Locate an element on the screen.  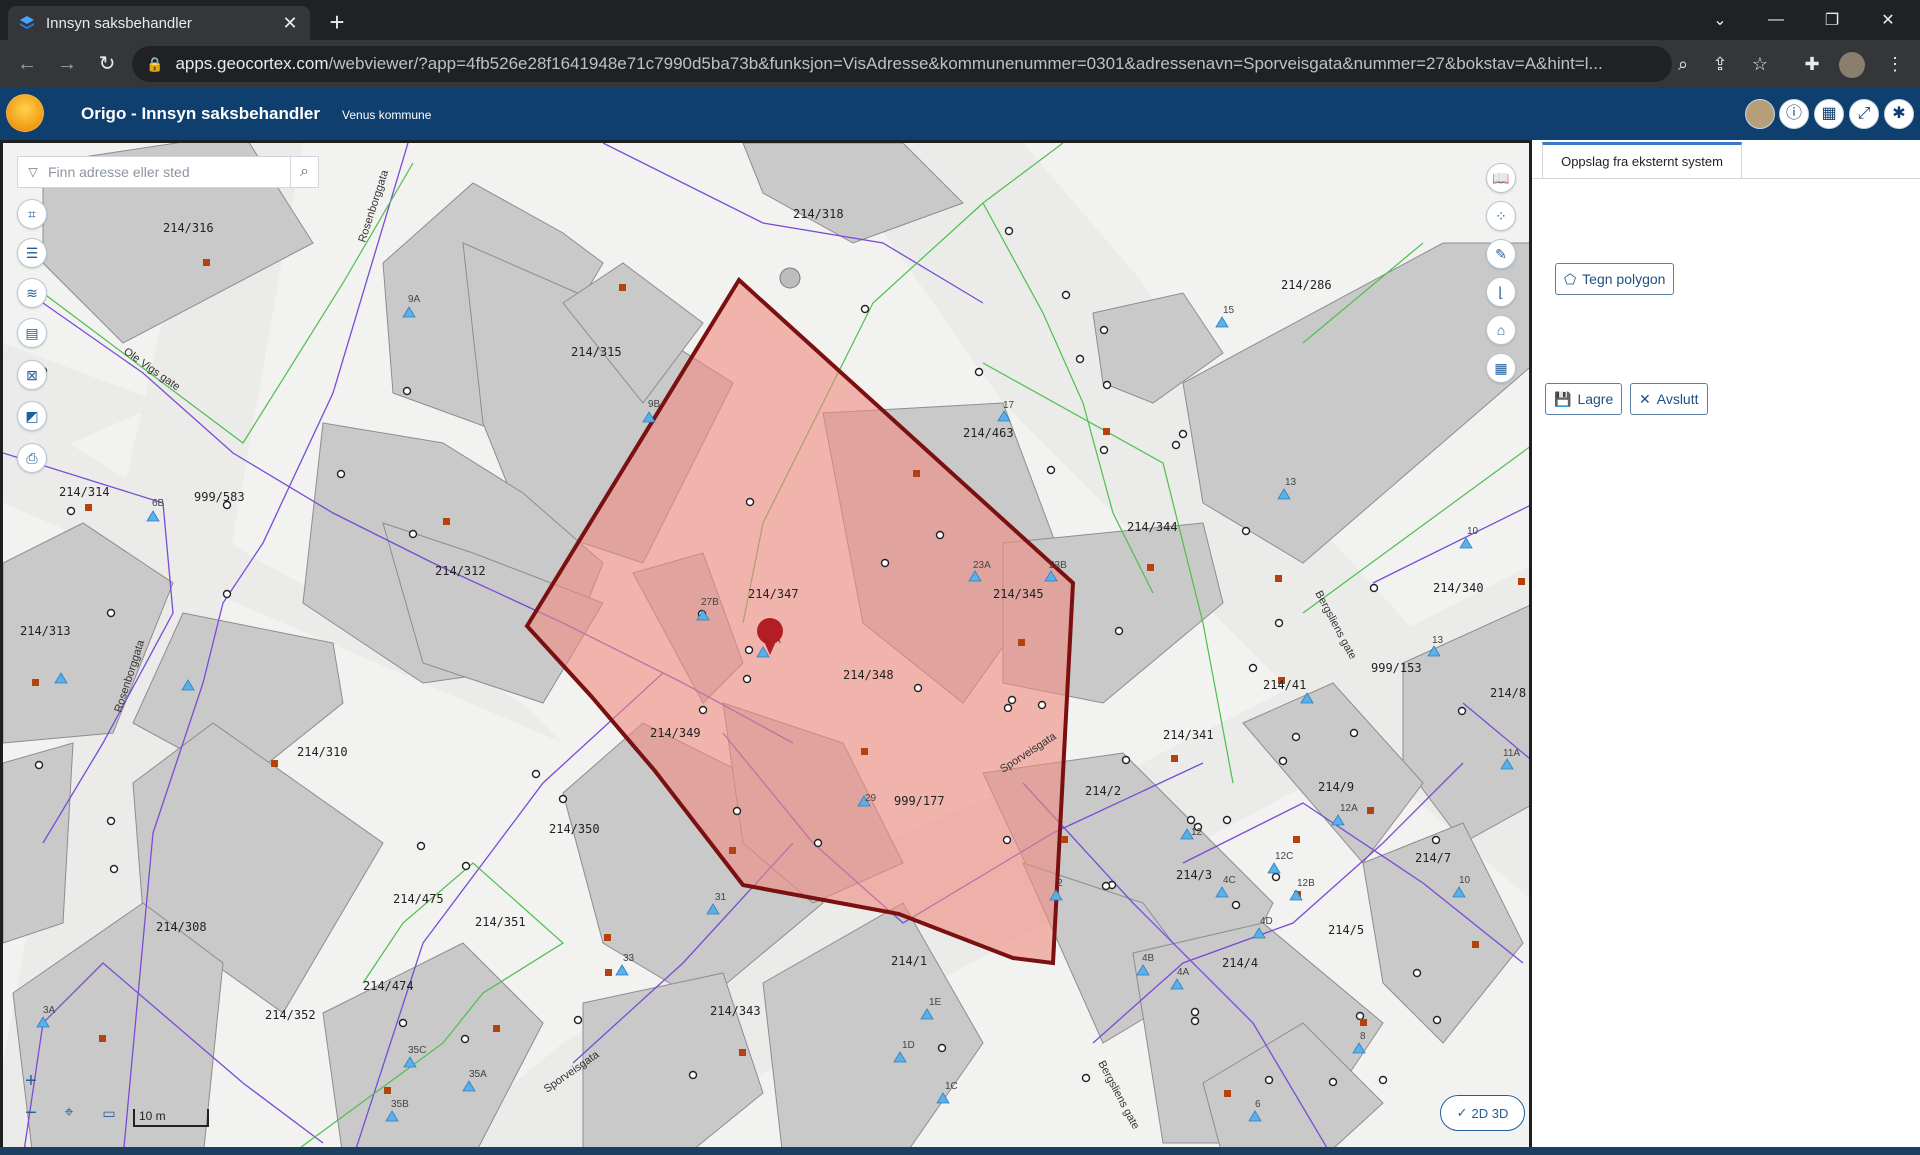
point-info-icon: ⁘ is located at coordinates (1501, 216).